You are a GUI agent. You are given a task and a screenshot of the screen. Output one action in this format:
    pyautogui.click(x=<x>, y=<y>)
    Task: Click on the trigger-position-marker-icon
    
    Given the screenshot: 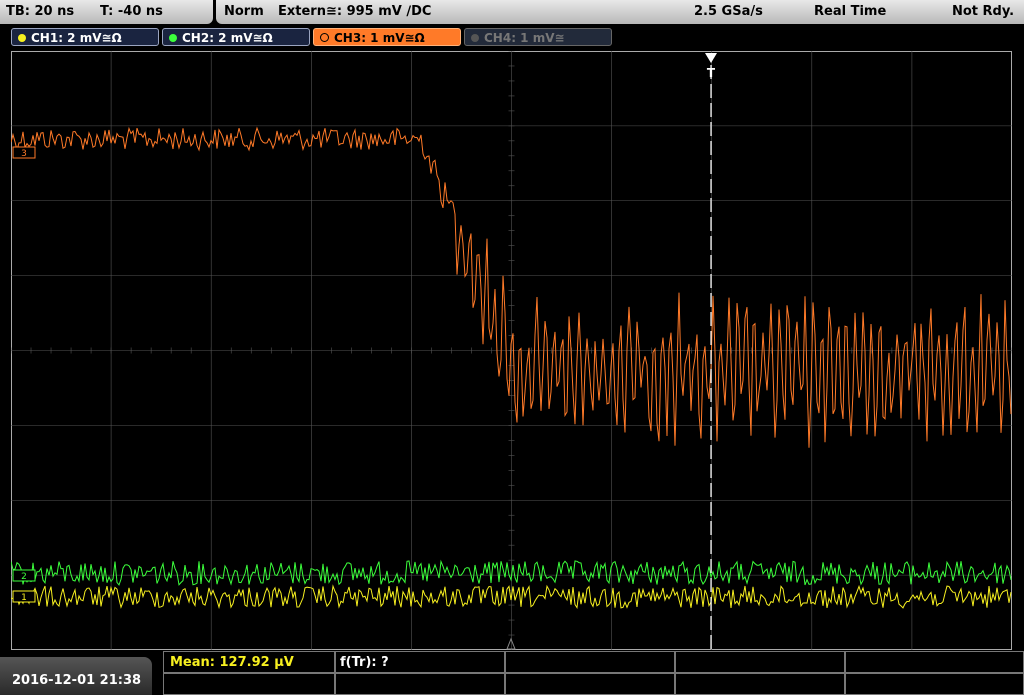 What is the action you would take?
    pyautogui.click(x=711, y=58)
    